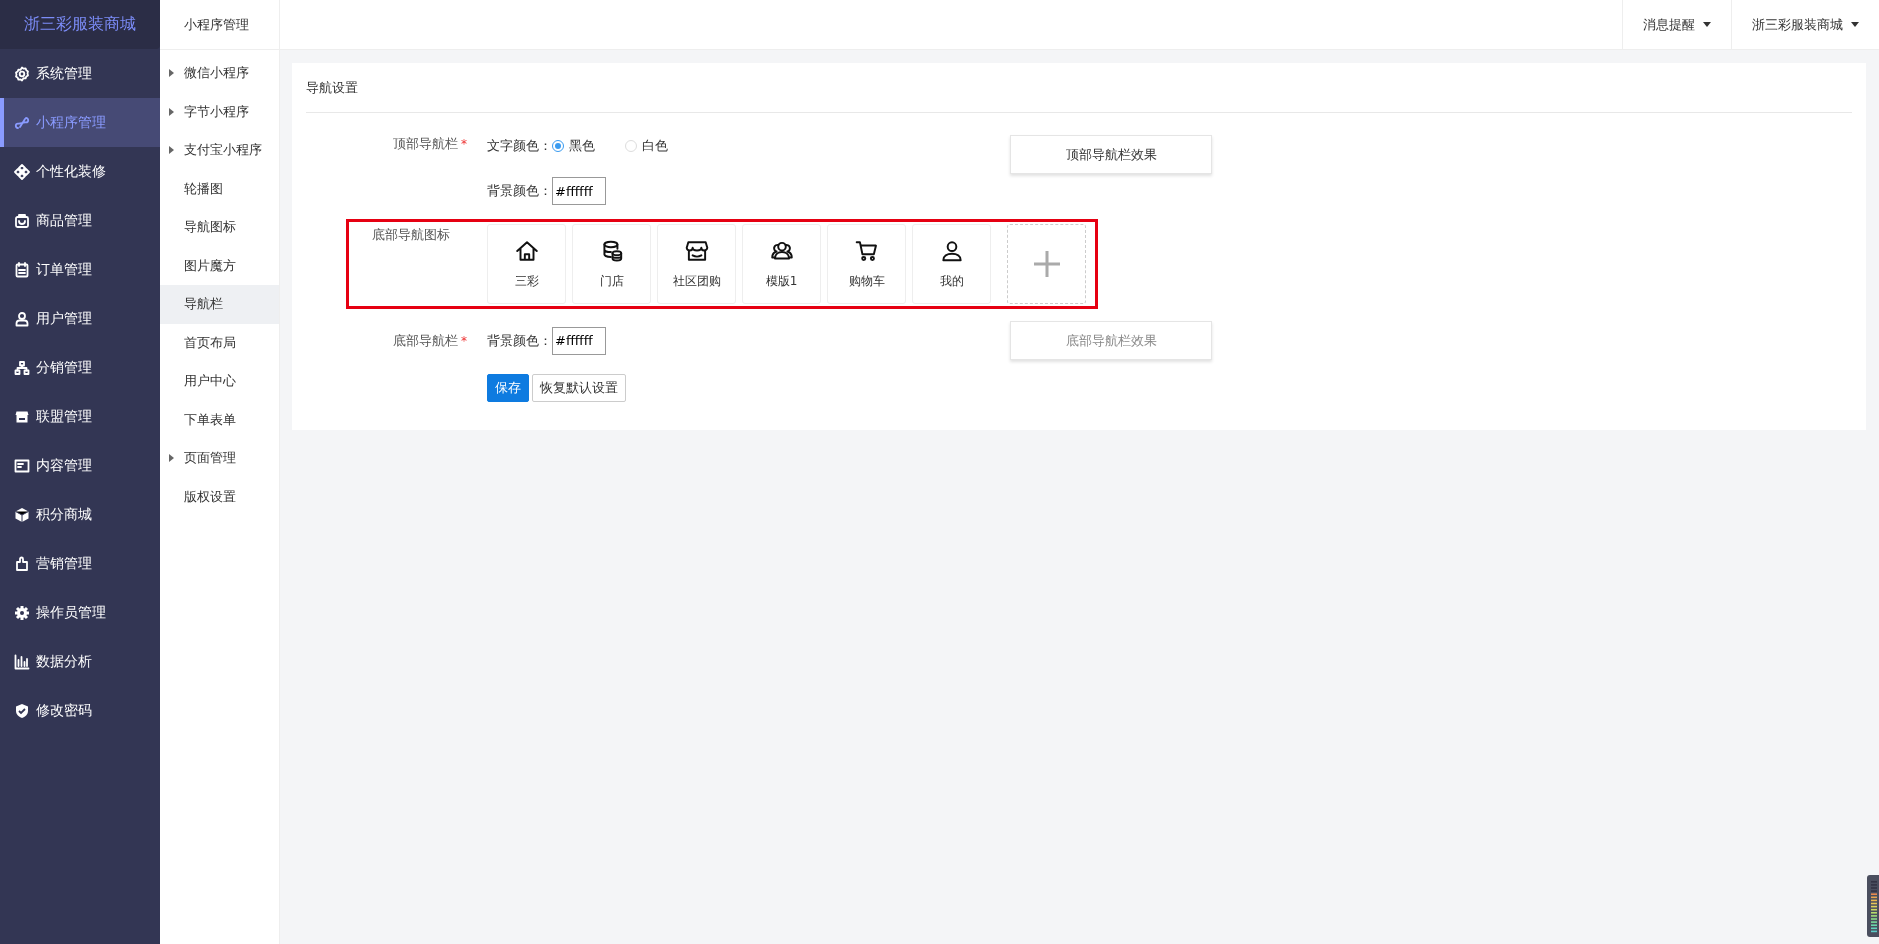 Image resolution: width=1879 pixels, height=944 pixels. What do you see at coordinates (526, 251) in the screenshot?
I see `house-icon` at bounding box center [526, 251].